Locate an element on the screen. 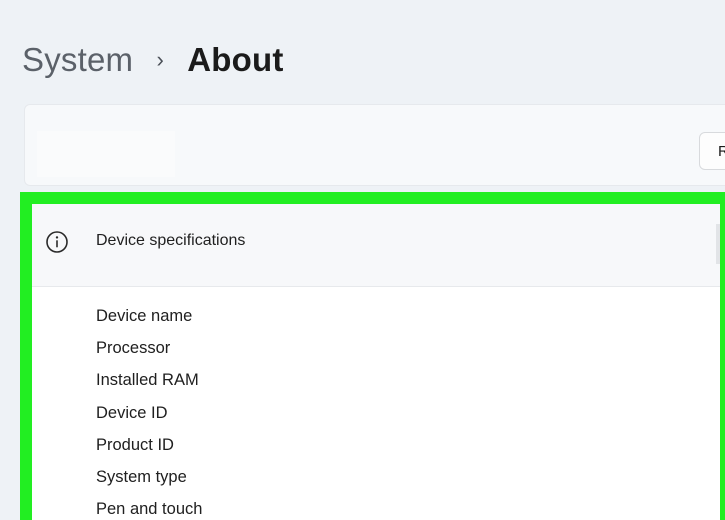 This screenshot has width=725, height=520. info-icon is located at coordinates (57, 242).